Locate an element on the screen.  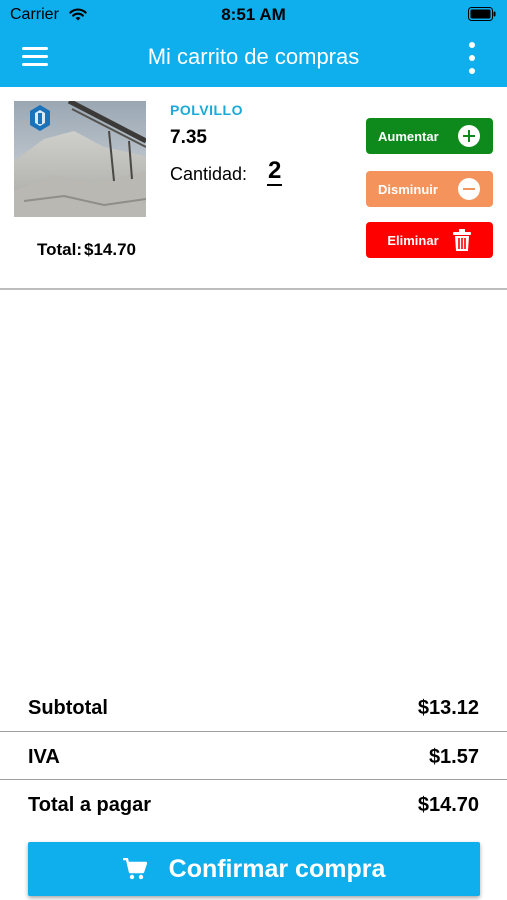
item-divider is located at coordinates (253, 289).